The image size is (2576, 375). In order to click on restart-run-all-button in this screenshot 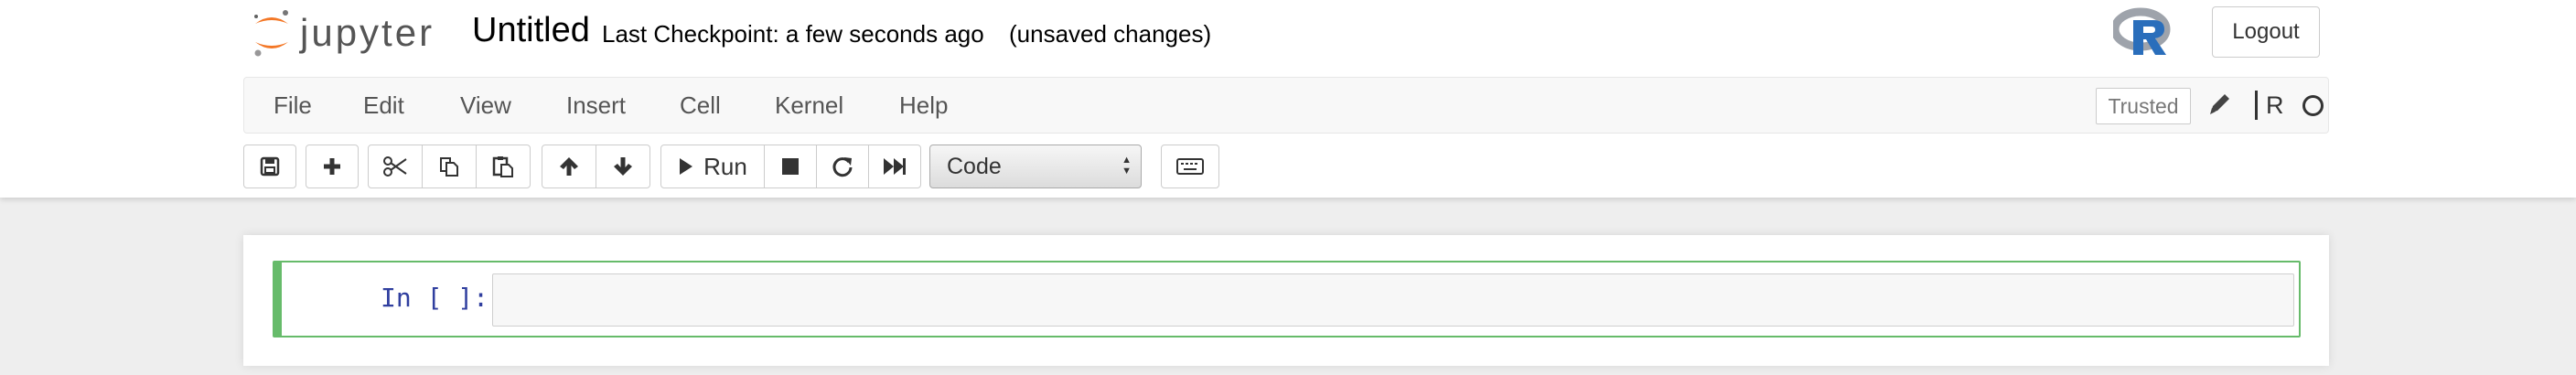, I will do `click(895, 166)`.